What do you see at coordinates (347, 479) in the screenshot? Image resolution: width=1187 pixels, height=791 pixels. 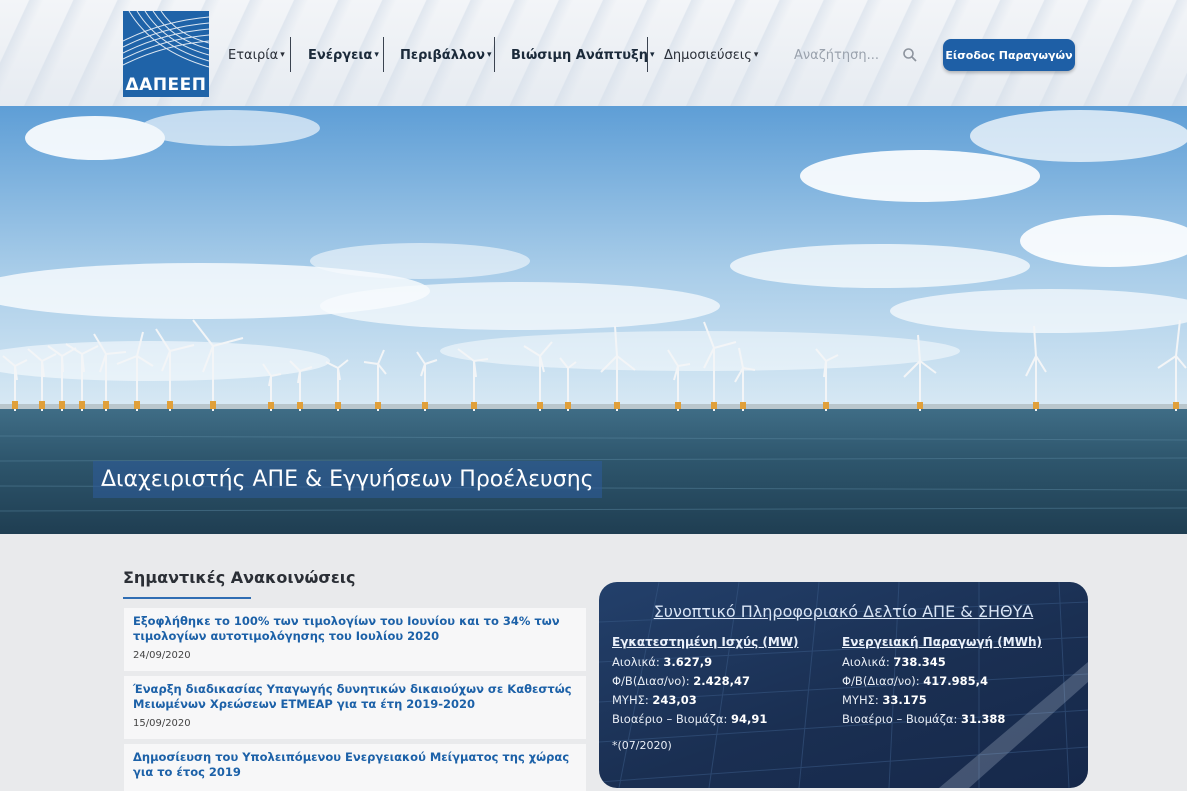 I see `hero-title: Διαχειριστής ΑΠΕ & Εγγυήσεων Προέλευσης` at bounding box center [347, 479].